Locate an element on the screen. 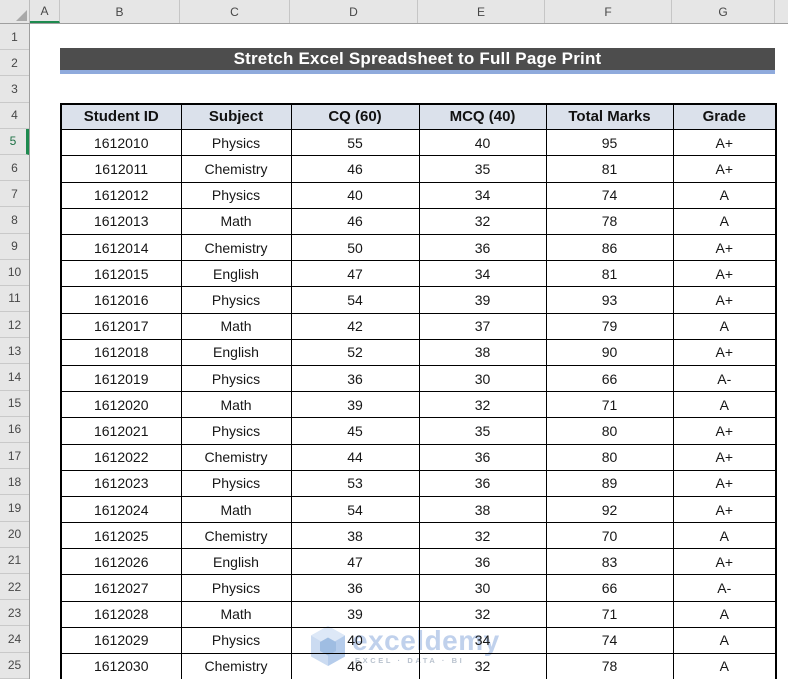 This screenshot has height=679, width=788. table-cell: 1612029 is located at coordinates (121, 640).